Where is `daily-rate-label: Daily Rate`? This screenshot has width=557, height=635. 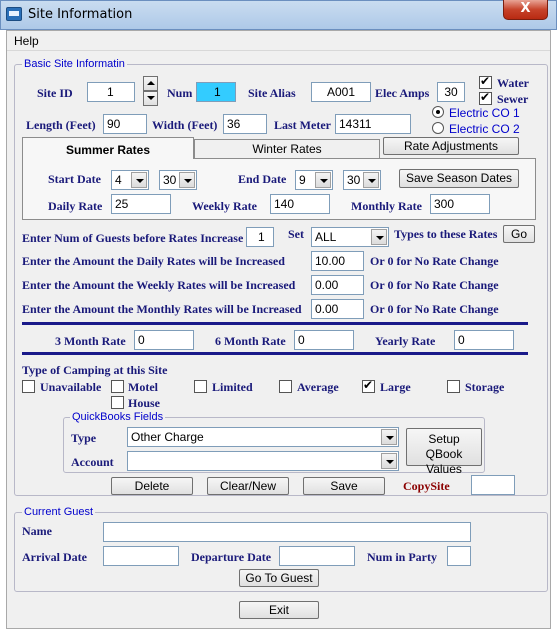 daily-rate-label: Daily Rate is located at coordinates (75, 206).